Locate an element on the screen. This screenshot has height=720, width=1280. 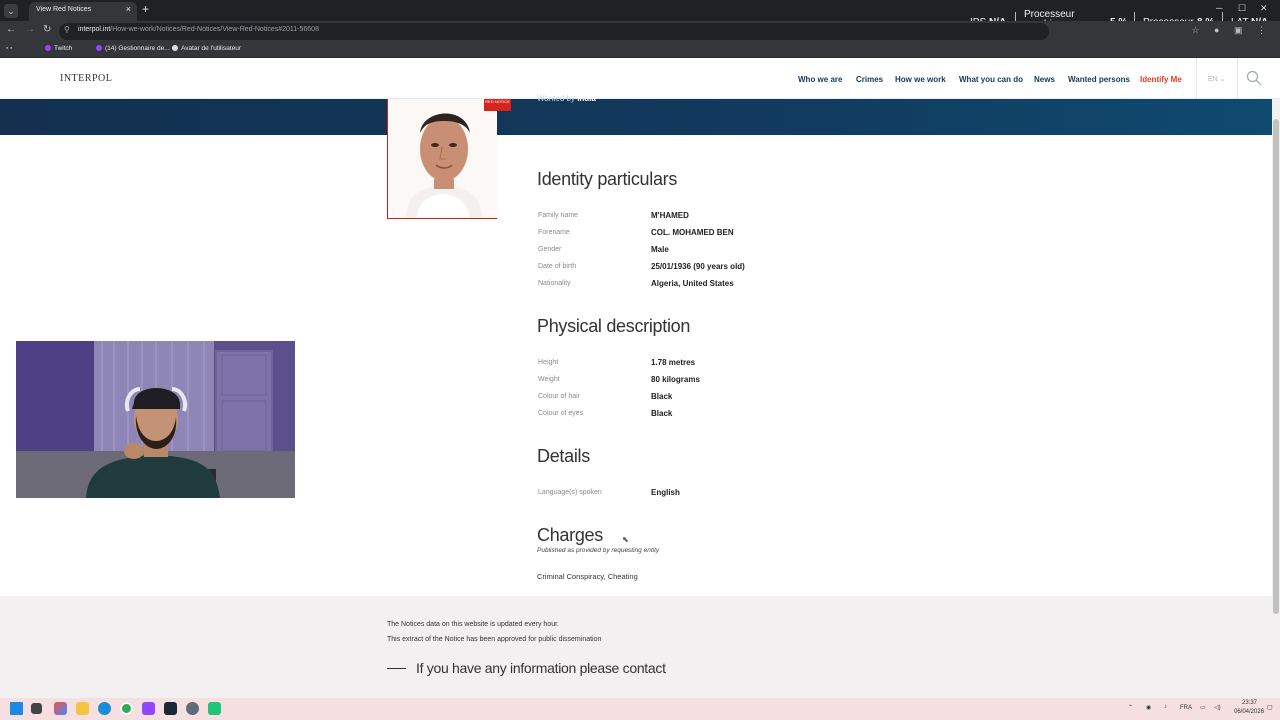
start-icon is located at coordinates (16, 708).